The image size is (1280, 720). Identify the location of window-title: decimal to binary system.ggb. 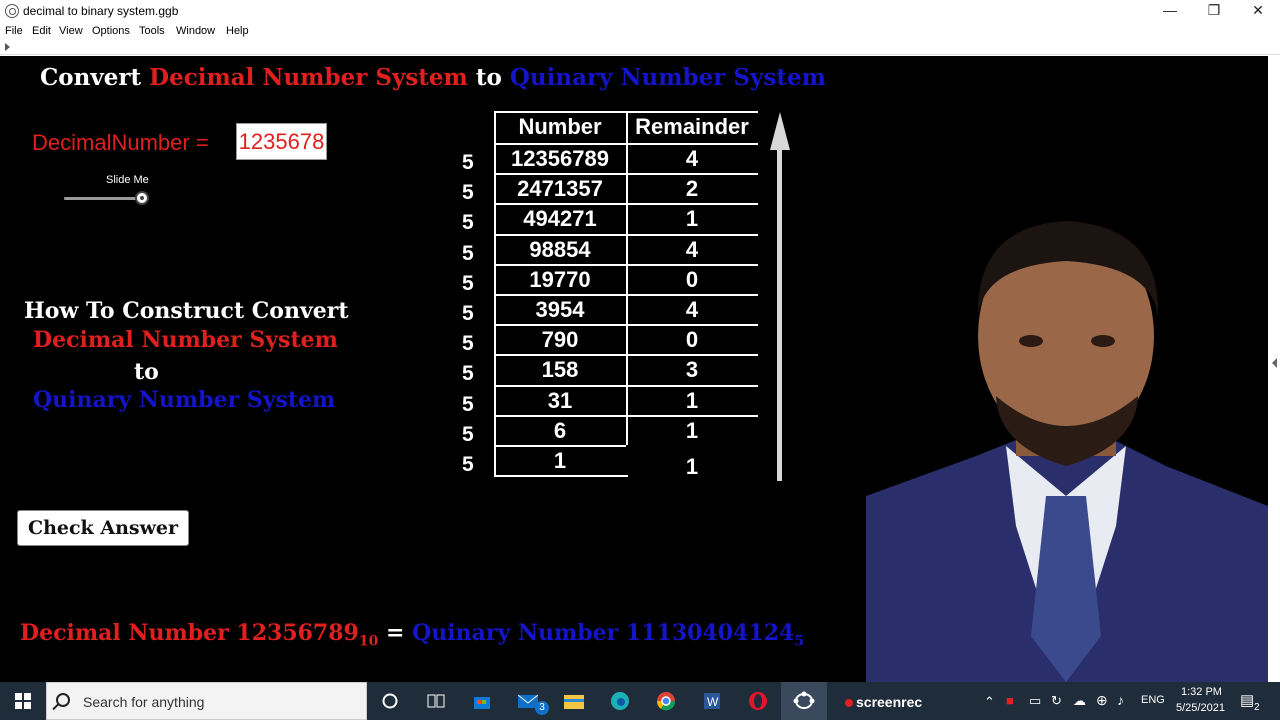
(101, 11).